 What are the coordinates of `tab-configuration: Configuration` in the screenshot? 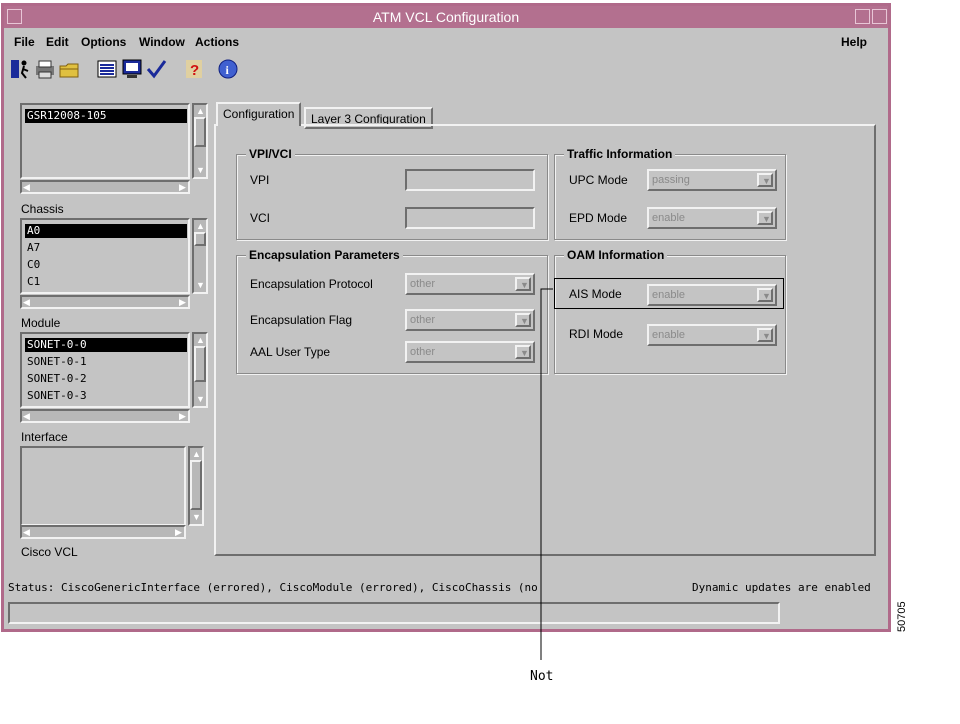 It's located at (259, 114).